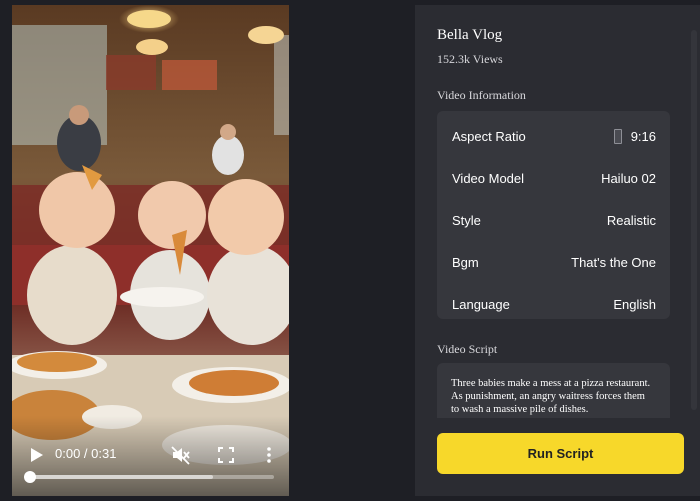 This screenshot has width=700, height=501. I want to click on info-row-video-model: Video Model Hailuo 02, so click(554, 178).